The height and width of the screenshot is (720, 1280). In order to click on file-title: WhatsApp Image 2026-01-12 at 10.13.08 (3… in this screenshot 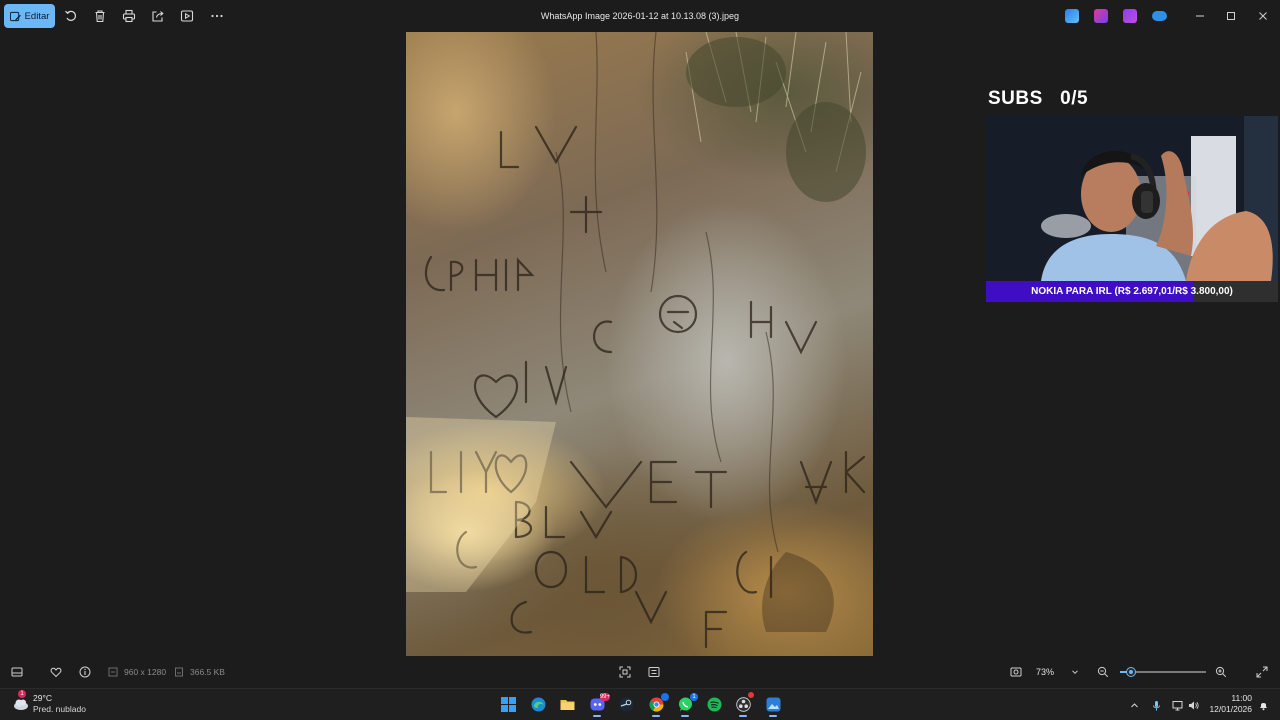, I will do `click(640, 16)`.